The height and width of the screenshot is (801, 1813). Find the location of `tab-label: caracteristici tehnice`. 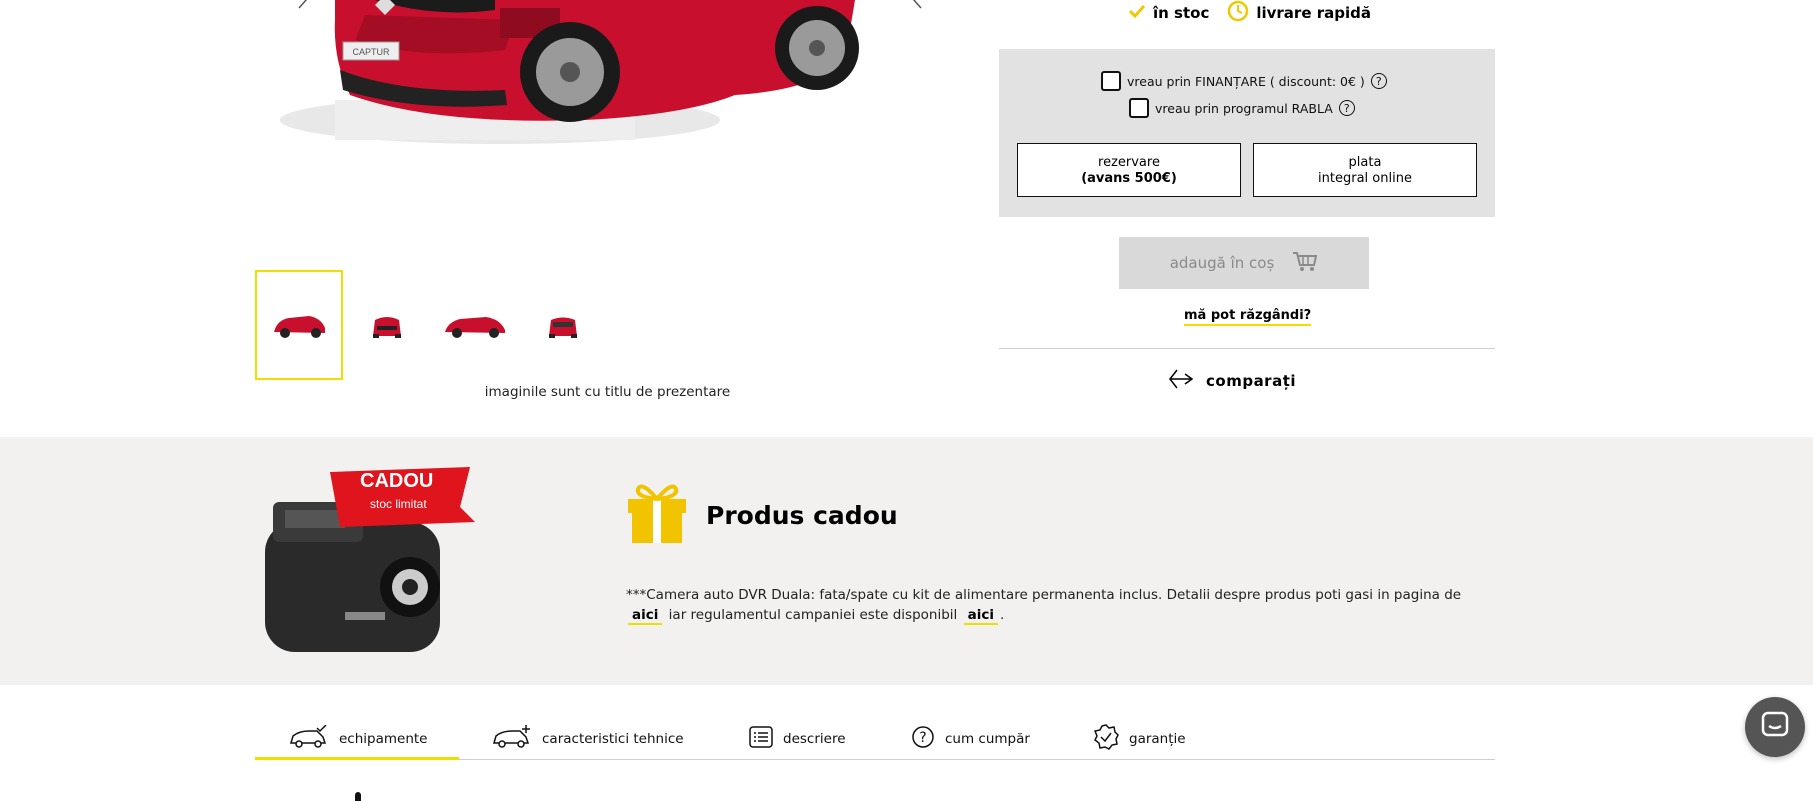

tab-label: caracteristici tehnice is located at coordinates (613, 739).